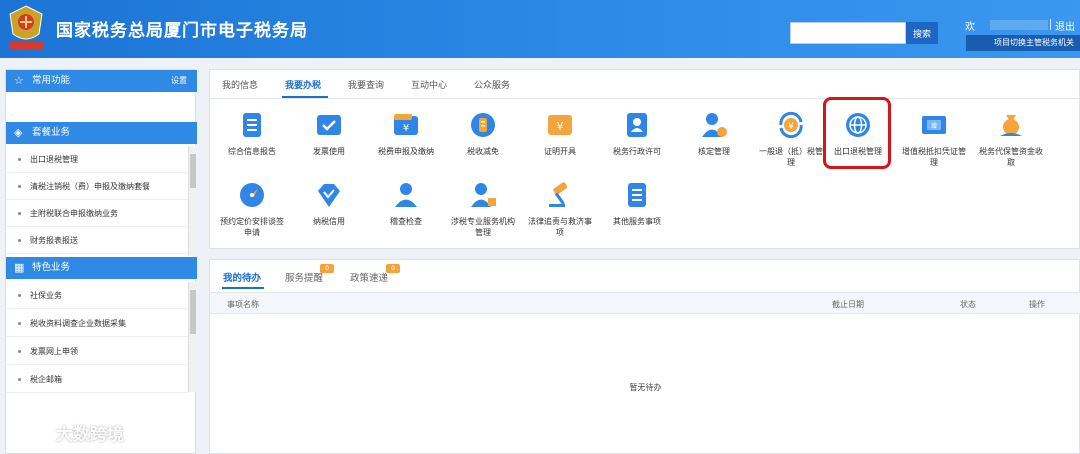 The width and height of the screenshot is (1080, 454). I want to click on fn-label: 税收减免, so click(483, 151).